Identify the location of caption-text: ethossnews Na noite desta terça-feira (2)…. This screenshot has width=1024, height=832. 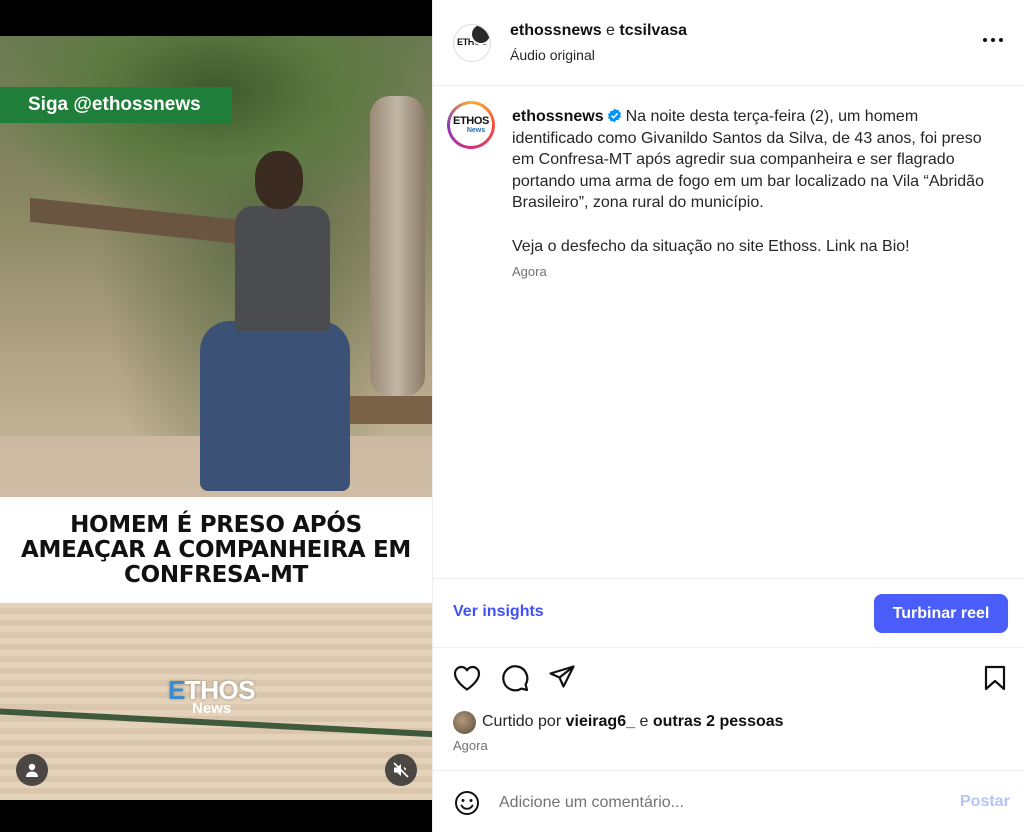
(752, 181).